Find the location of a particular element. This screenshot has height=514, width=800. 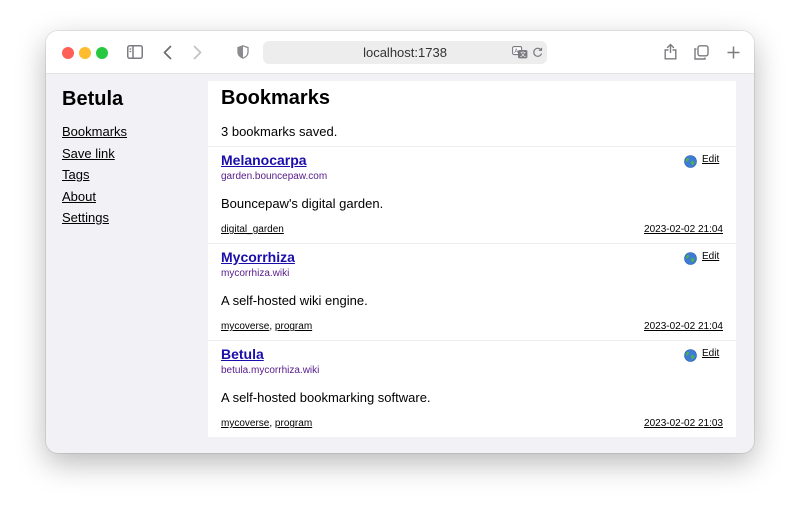

address-bar: localhost:1738 A文 is located at coordinates (405, 52).